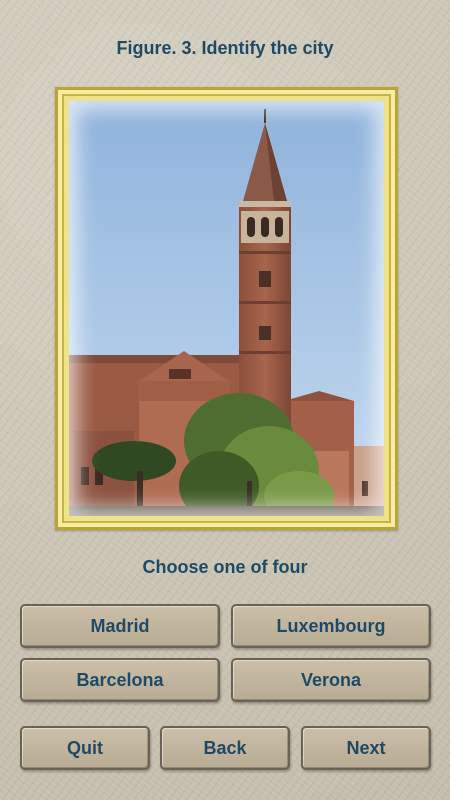 This screenshot has width=450, height=800. Describe the element at coordinates (331, 626) in the screenshot. I see `answer-button-luxembourg: Luxembourg` at that location.